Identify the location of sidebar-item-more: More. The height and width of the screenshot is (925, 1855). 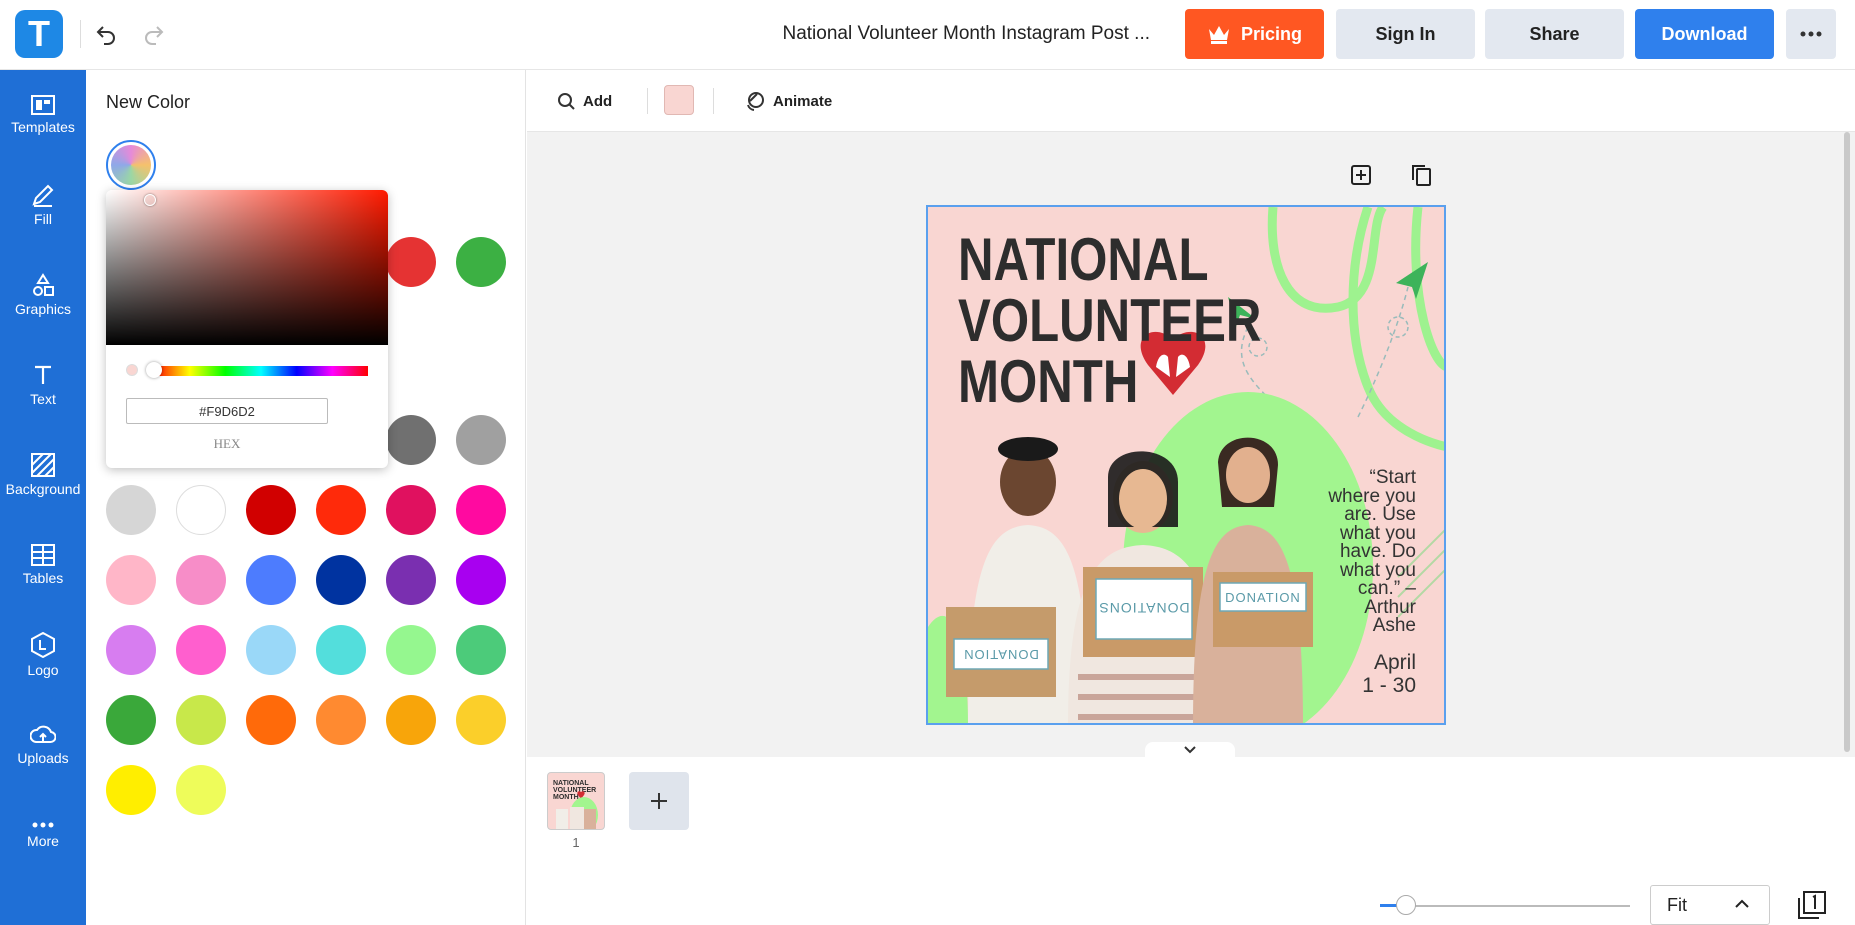
(43, 835).